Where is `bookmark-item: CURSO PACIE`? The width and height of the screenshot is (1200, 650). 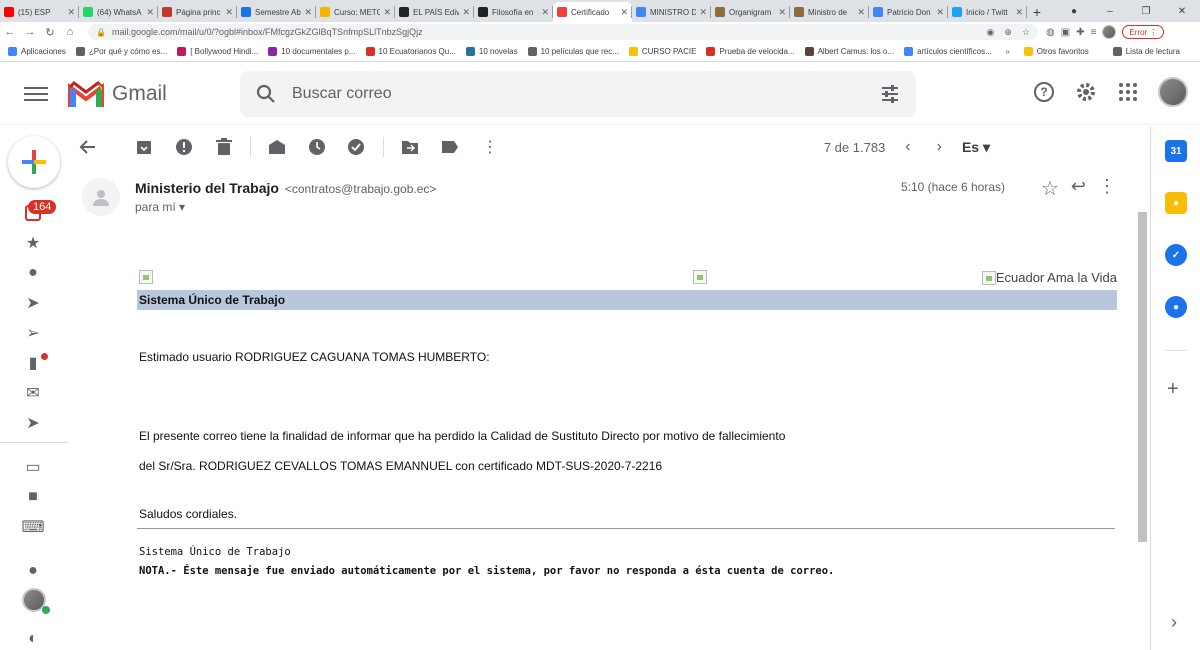
bookmark-item: CURSO PACIE is located at coordinates (662, 51).